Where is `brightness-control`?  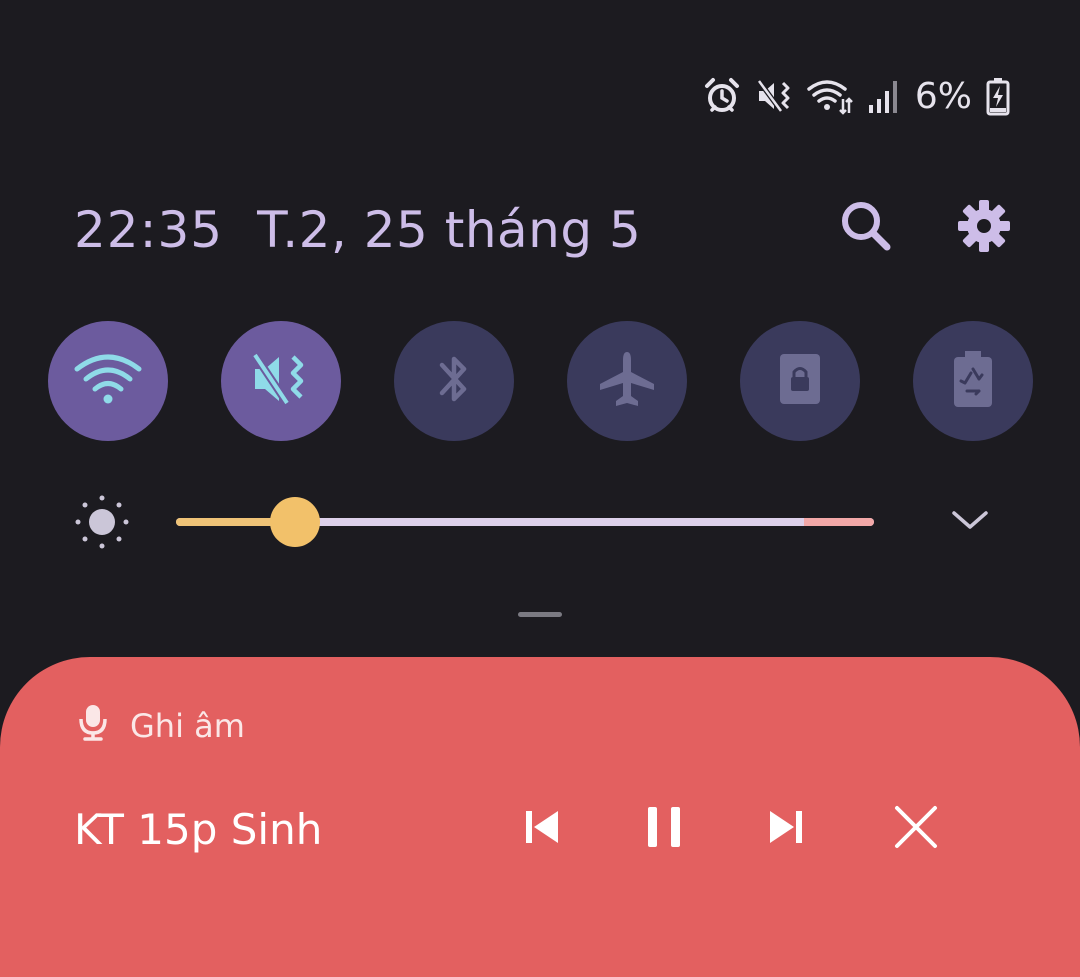 brightness-control is located at coordinates (550, 522).